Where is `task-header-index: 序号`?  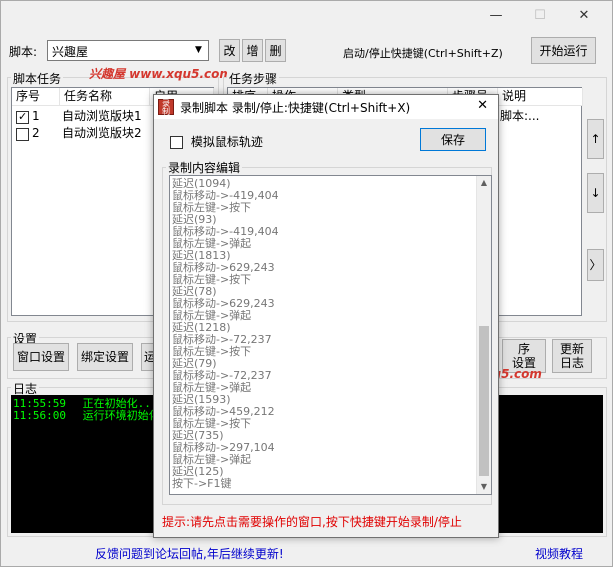
task-header-index: 序号 is located at coordinates (36, 97).